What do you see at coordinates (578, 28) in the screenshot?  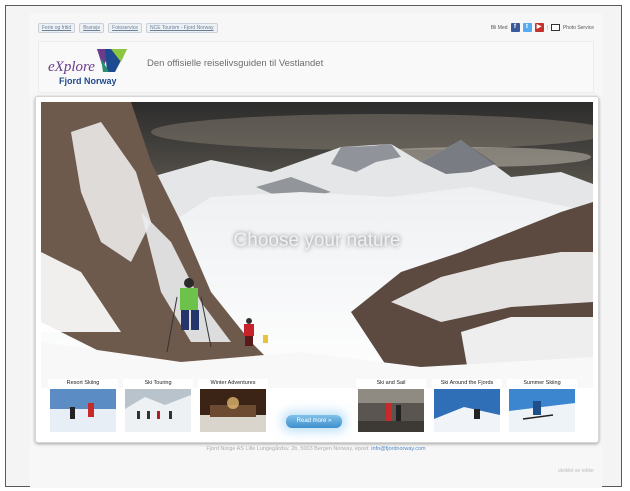 I see `photo-service-link: Photo Service` at bounding box center [578, 28].